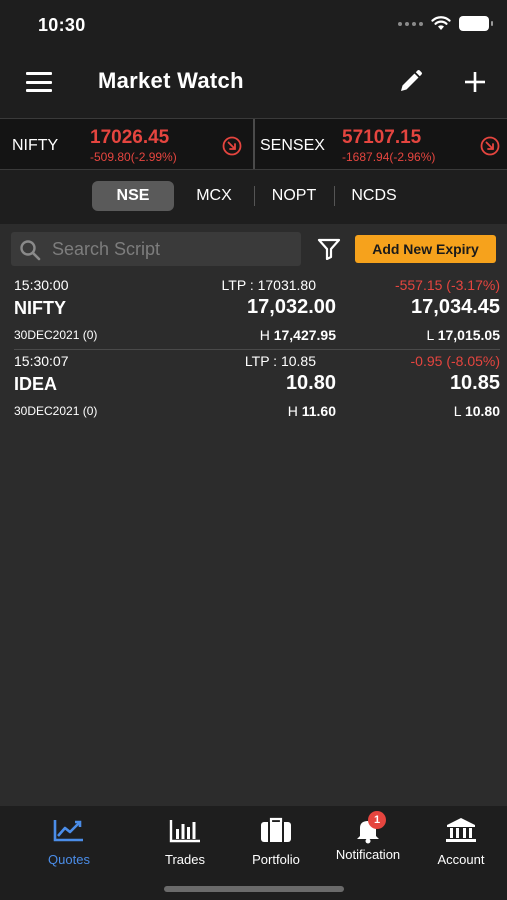  What do you see at coordinates (329, 249) in the screenshot?
I see `filter-icon` at bounding box center [329, 249].